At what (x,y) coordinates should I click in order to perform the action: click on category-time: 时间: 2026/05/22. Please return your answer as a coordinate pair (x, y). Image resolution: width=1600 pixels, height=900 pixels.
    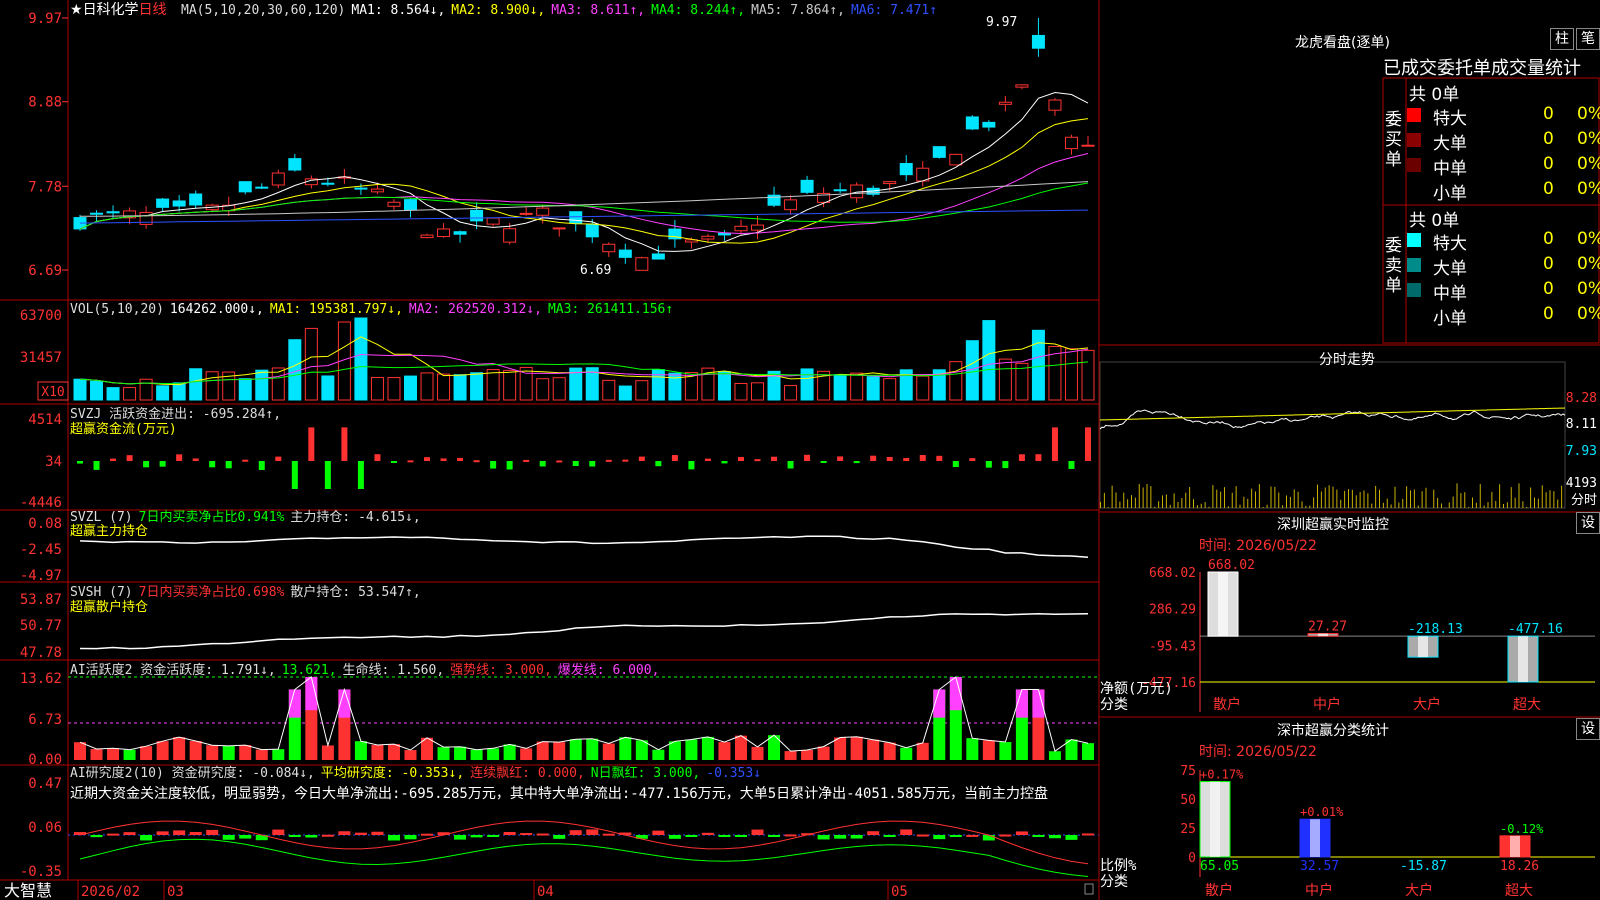
    Looking at the image, I should click on (1258, 752).